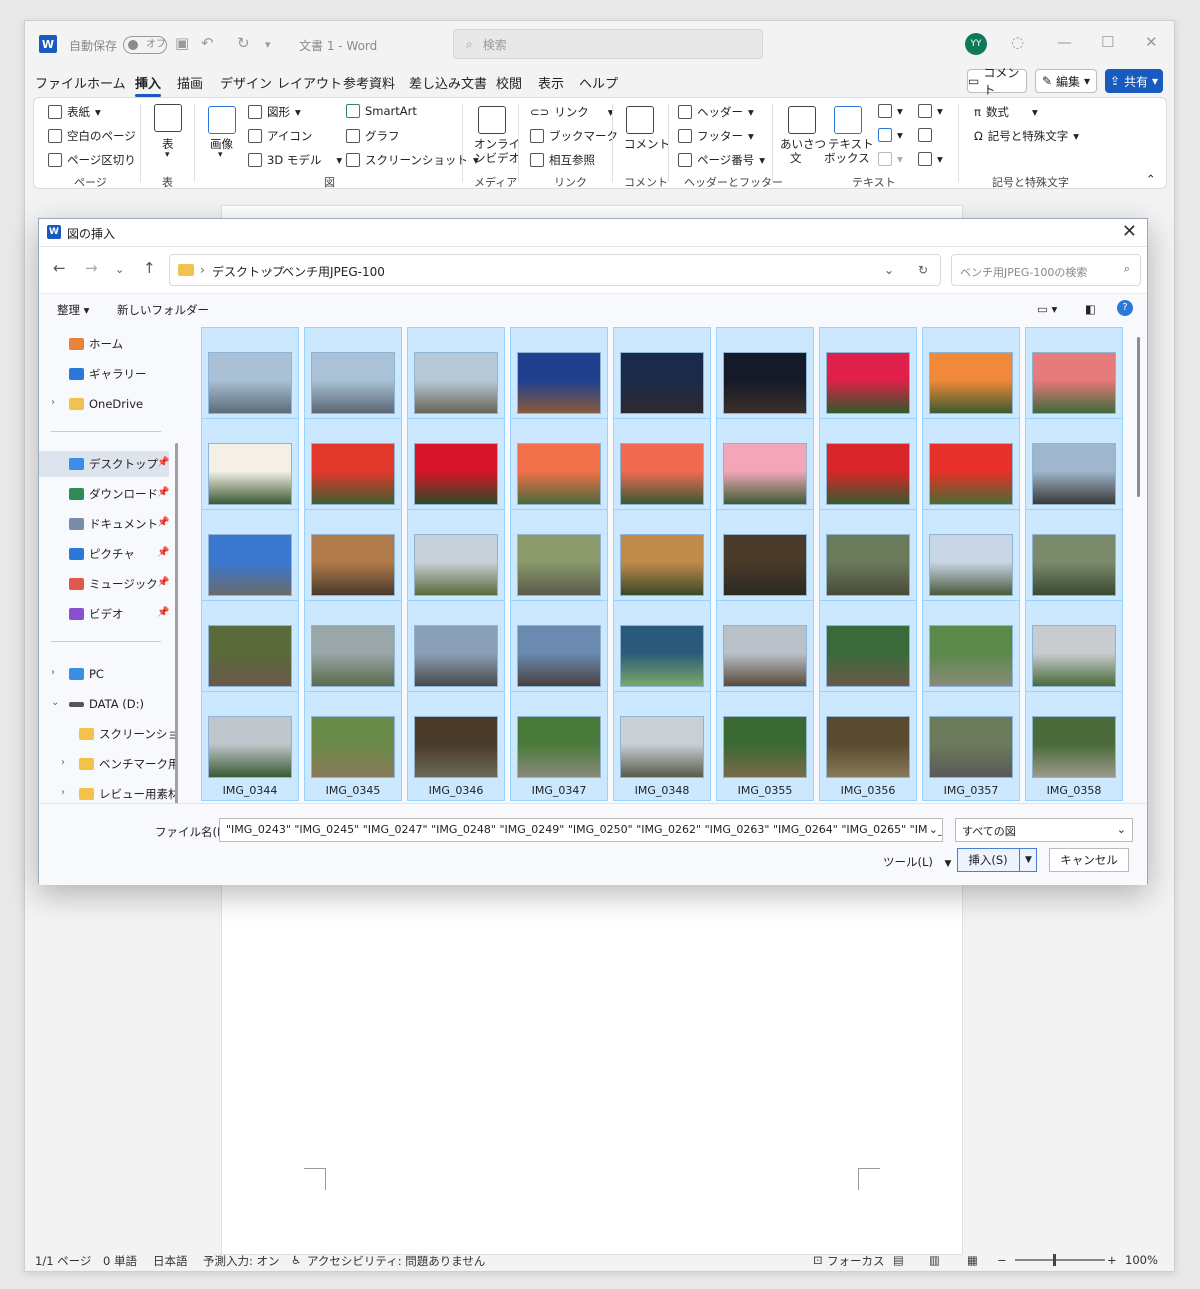  I want to click on drop-cap-button: ▾, so click(890, 159).